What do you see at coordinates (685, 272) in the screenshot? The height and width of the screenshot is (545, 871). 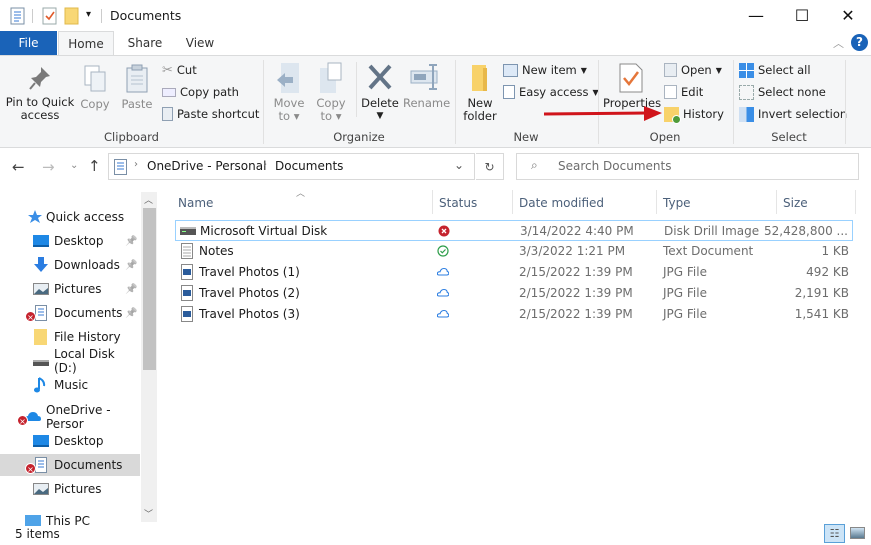 I see `file-type: JPG File` at bounding box center [685, 272].